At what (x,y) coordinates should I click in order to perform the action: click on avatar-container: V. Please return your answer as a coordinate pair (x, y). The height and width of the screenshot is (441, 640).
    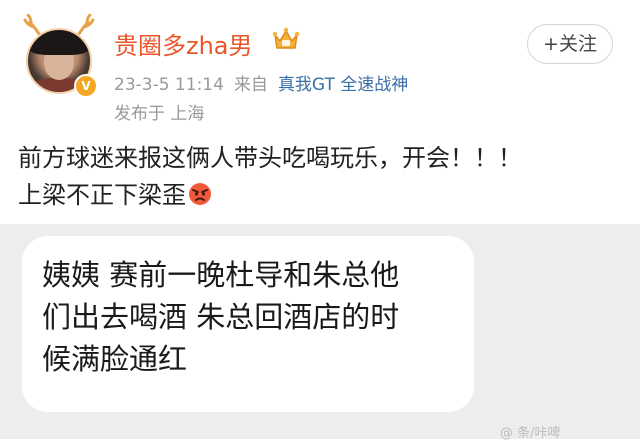
    Looking at the image, I should click on (58, 53).